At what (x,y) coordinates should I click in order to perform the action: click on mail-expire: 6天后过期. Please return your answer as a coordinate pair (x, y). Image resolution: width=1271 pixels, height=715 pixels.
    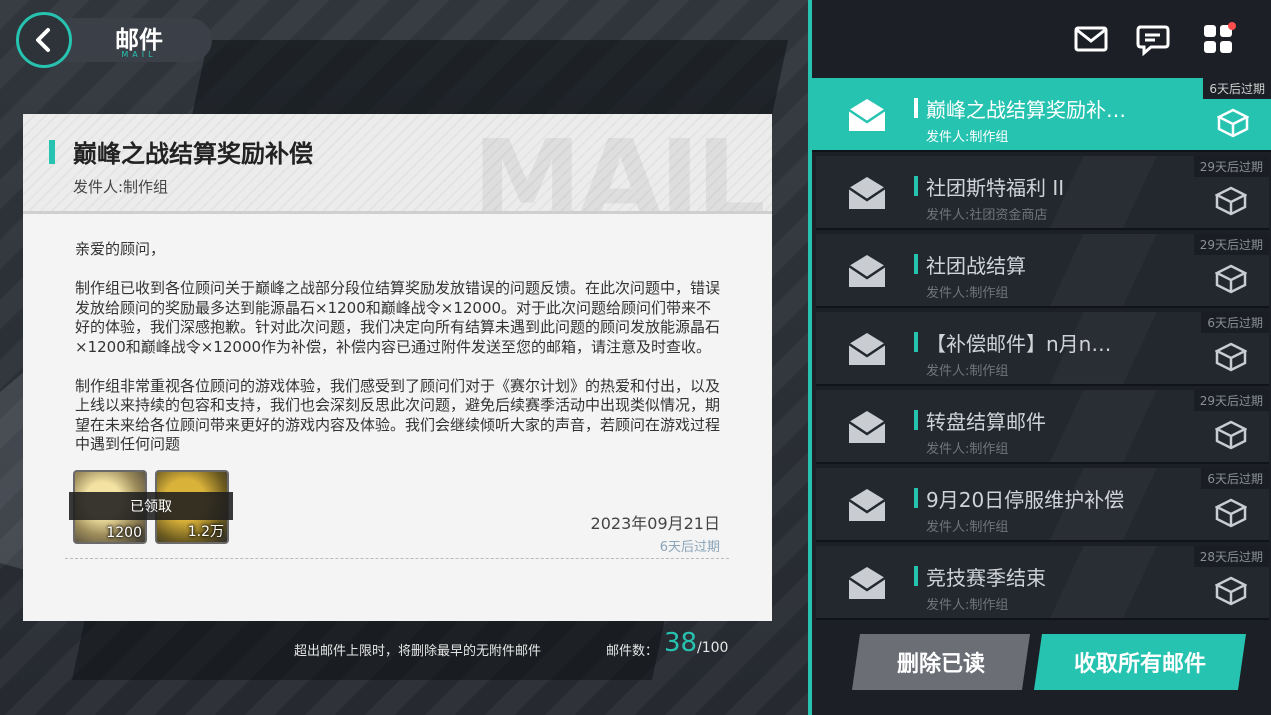
    Looking at the image, I should click on (689, 547).